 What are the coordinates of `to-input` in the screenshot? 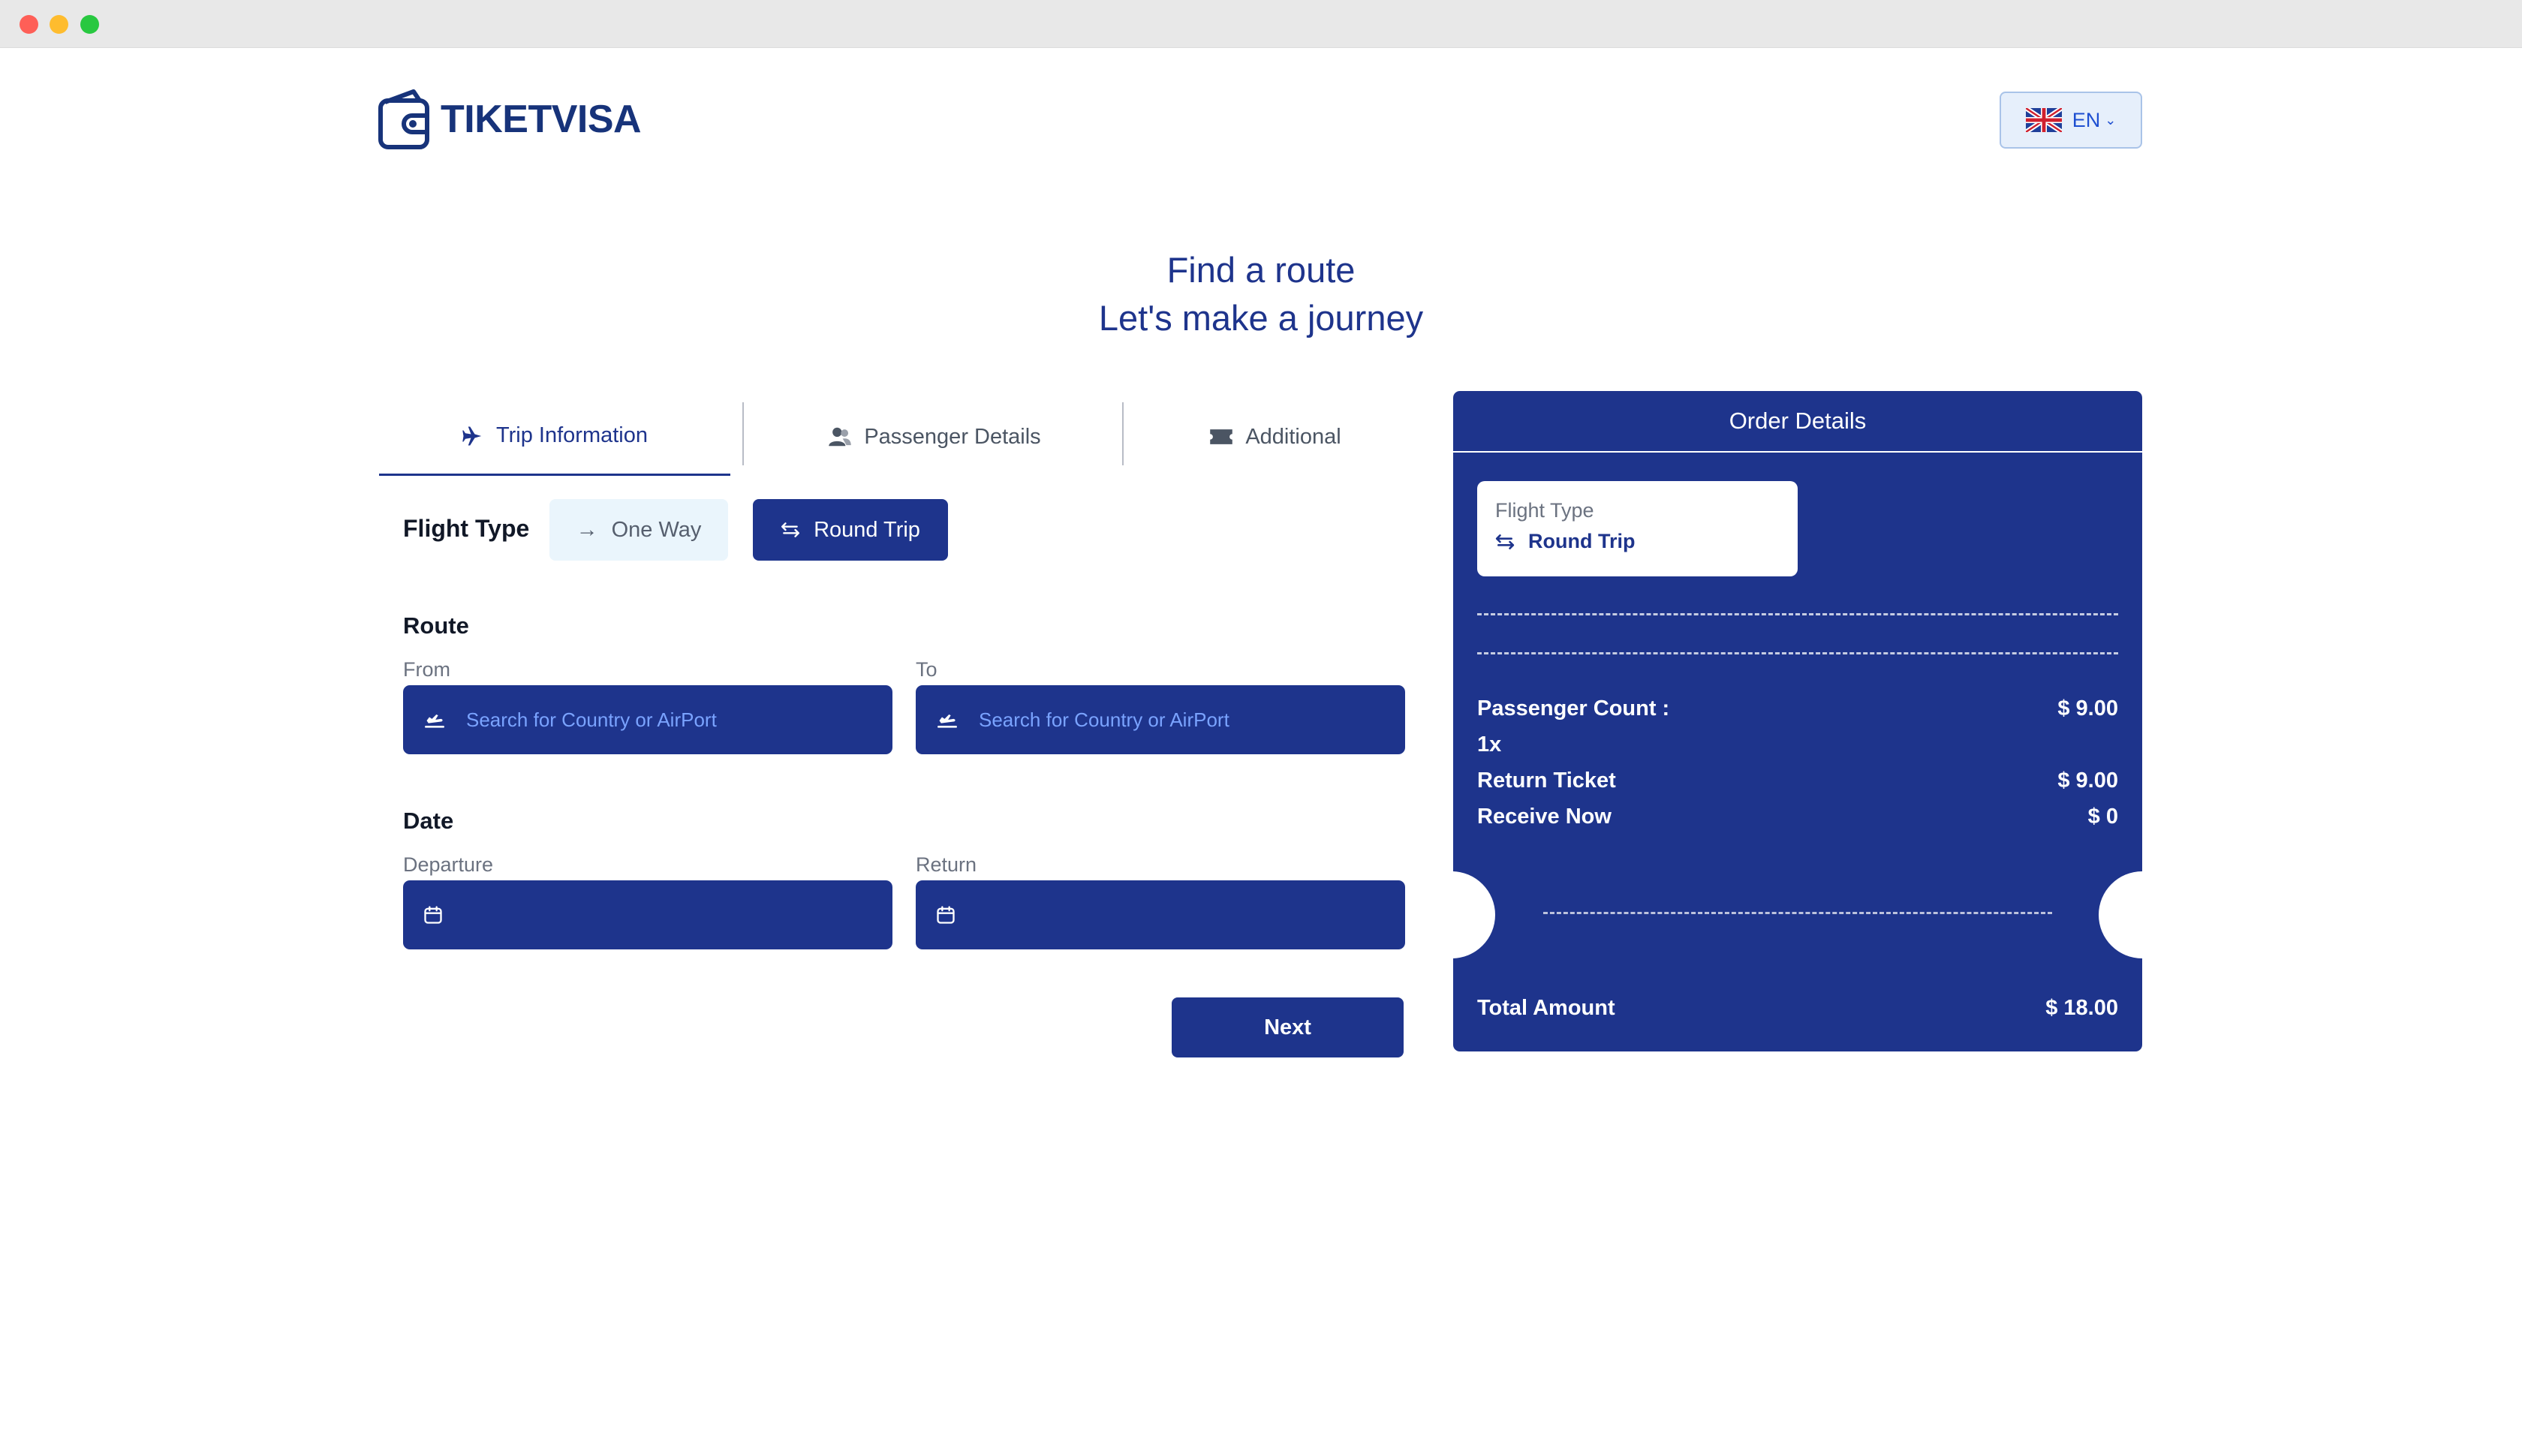 It's located at (1181, 720).